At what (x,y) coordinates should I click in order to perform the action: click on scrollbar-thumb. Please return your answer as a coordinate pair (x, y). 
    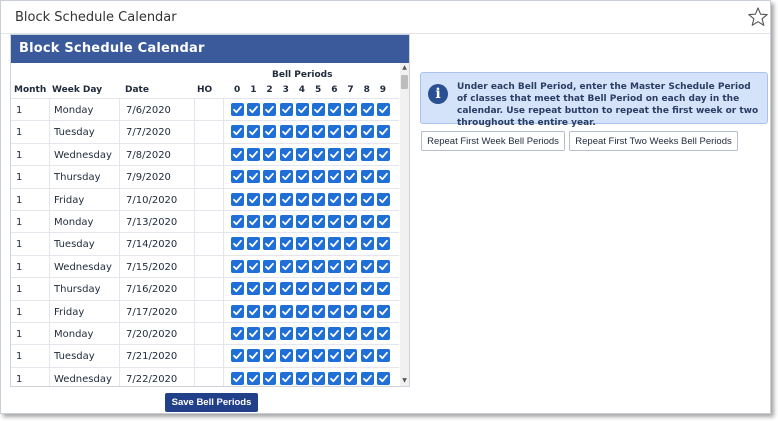
    Looking at the image, I should click on (404, 82).